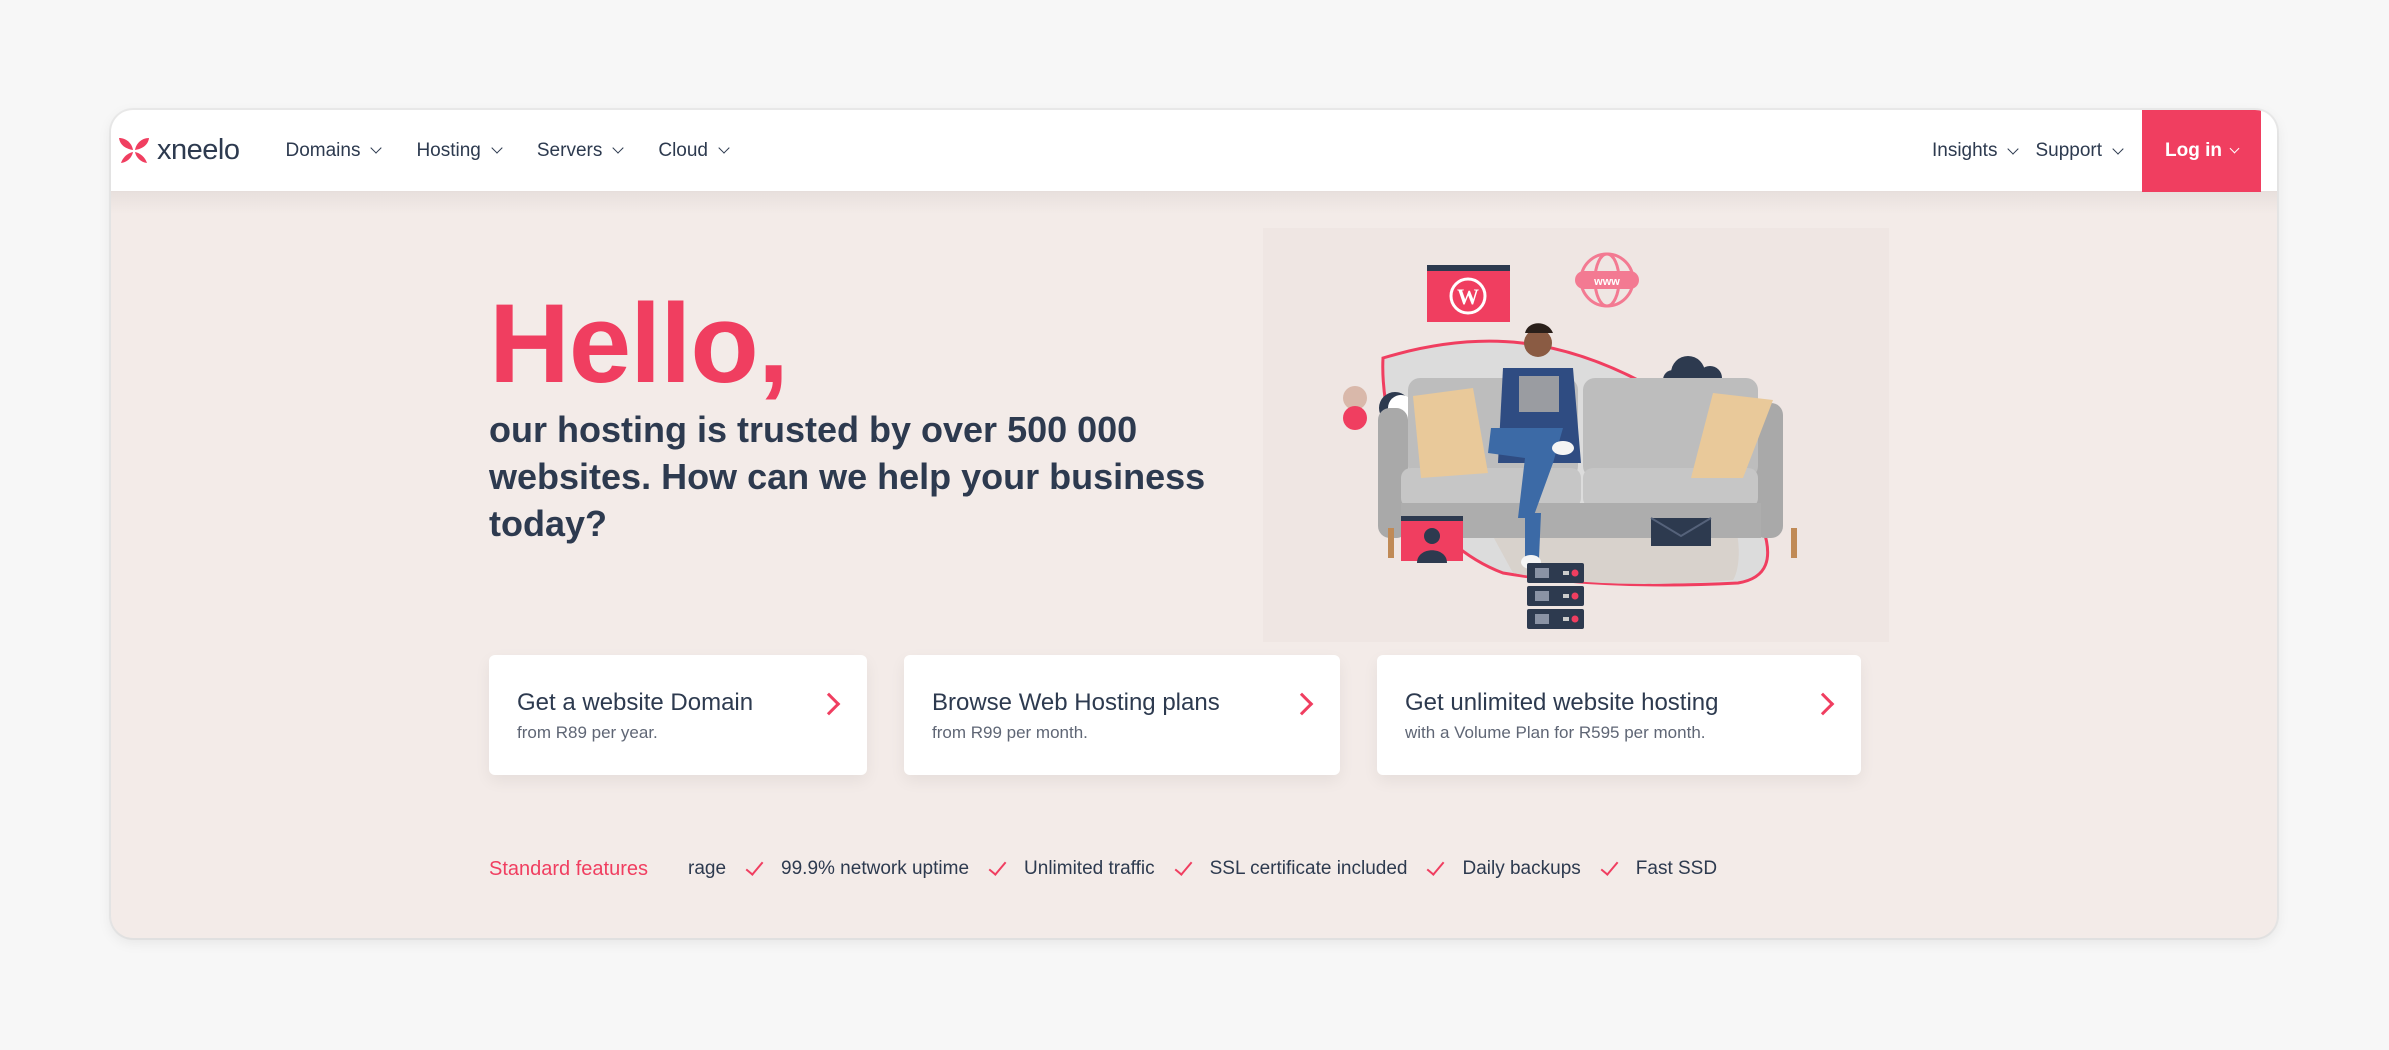 The image size is (2389, 1050). I want to click on feature-item: Fast SSD, so click(1659, 868).